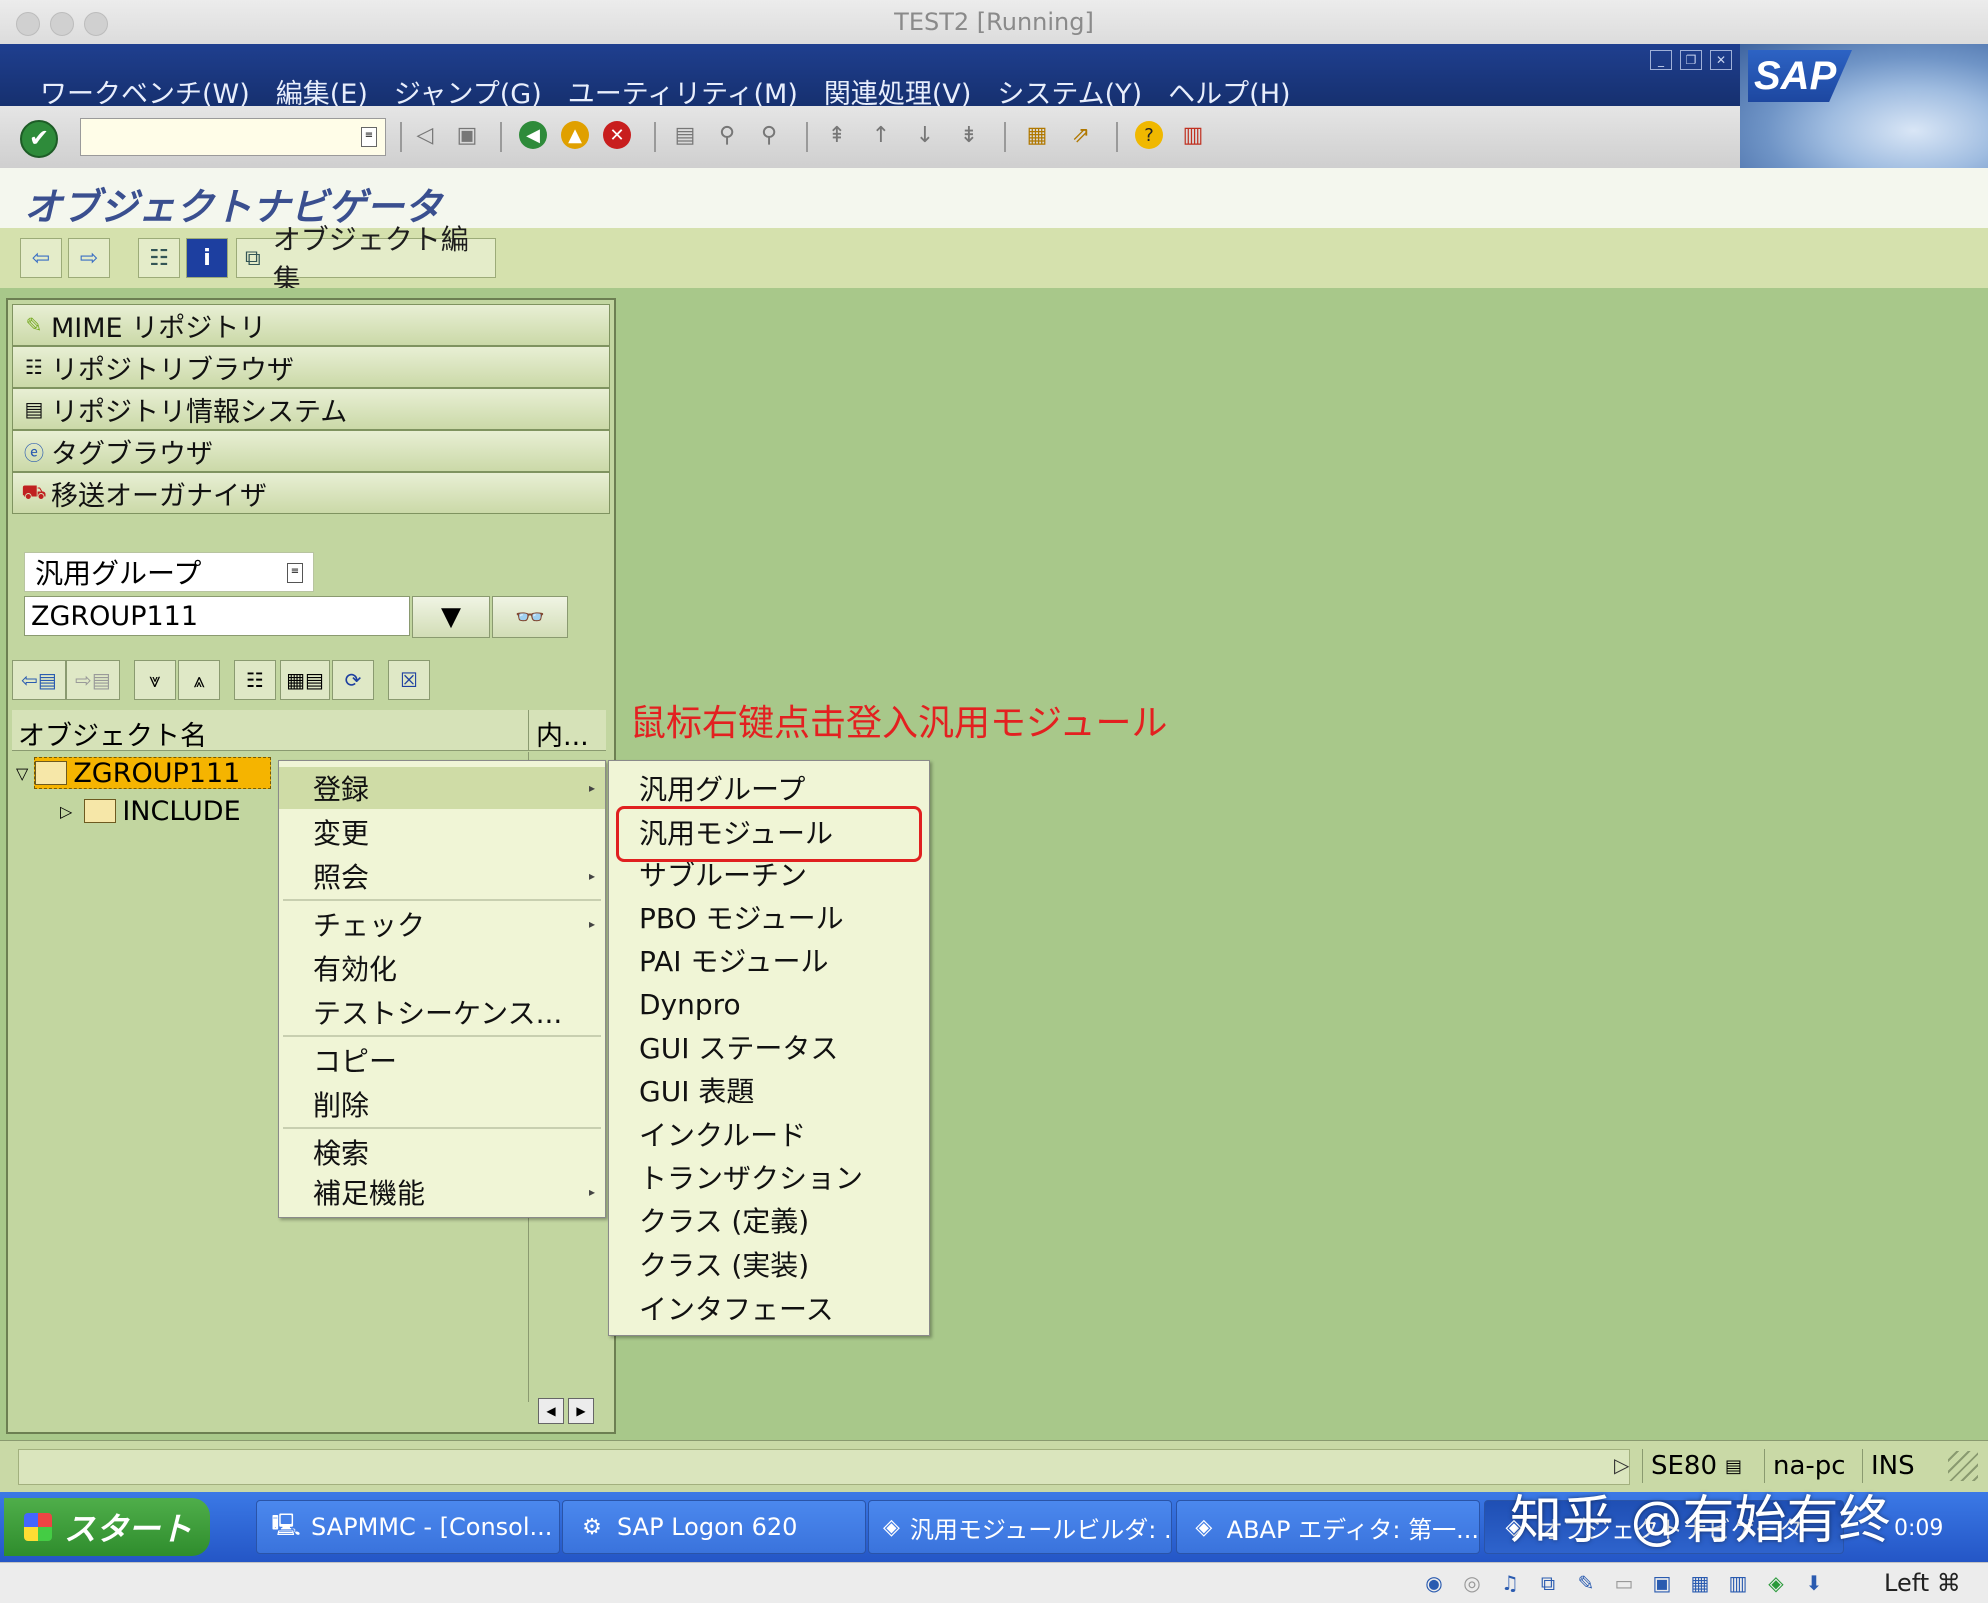  I want to click on sap-gui-icon: ◈, so click(1204, 1527).